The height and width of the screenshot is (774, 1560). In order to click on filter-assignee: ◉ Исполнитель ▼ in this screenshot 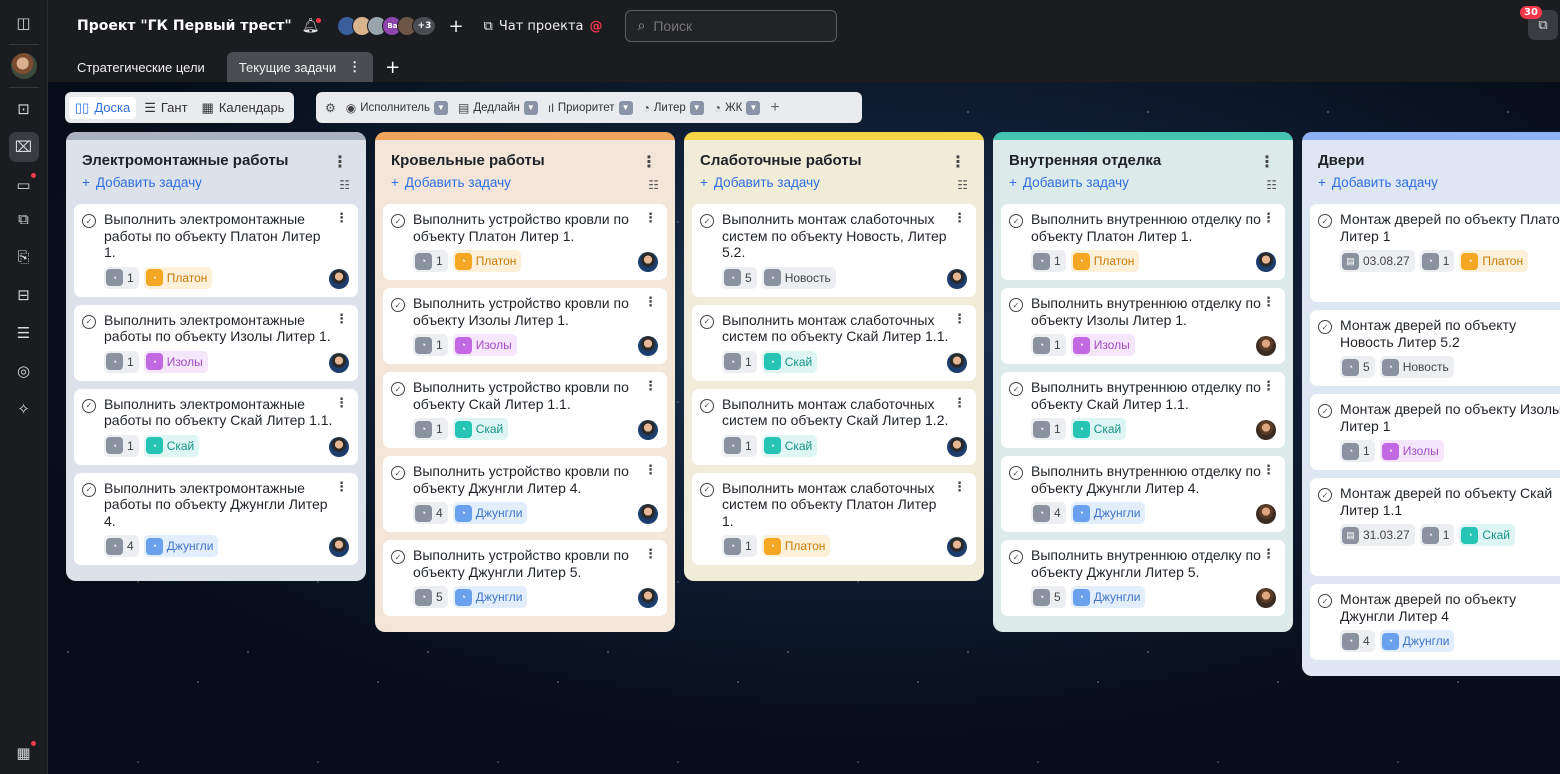, I will do `click(397, 108)`.